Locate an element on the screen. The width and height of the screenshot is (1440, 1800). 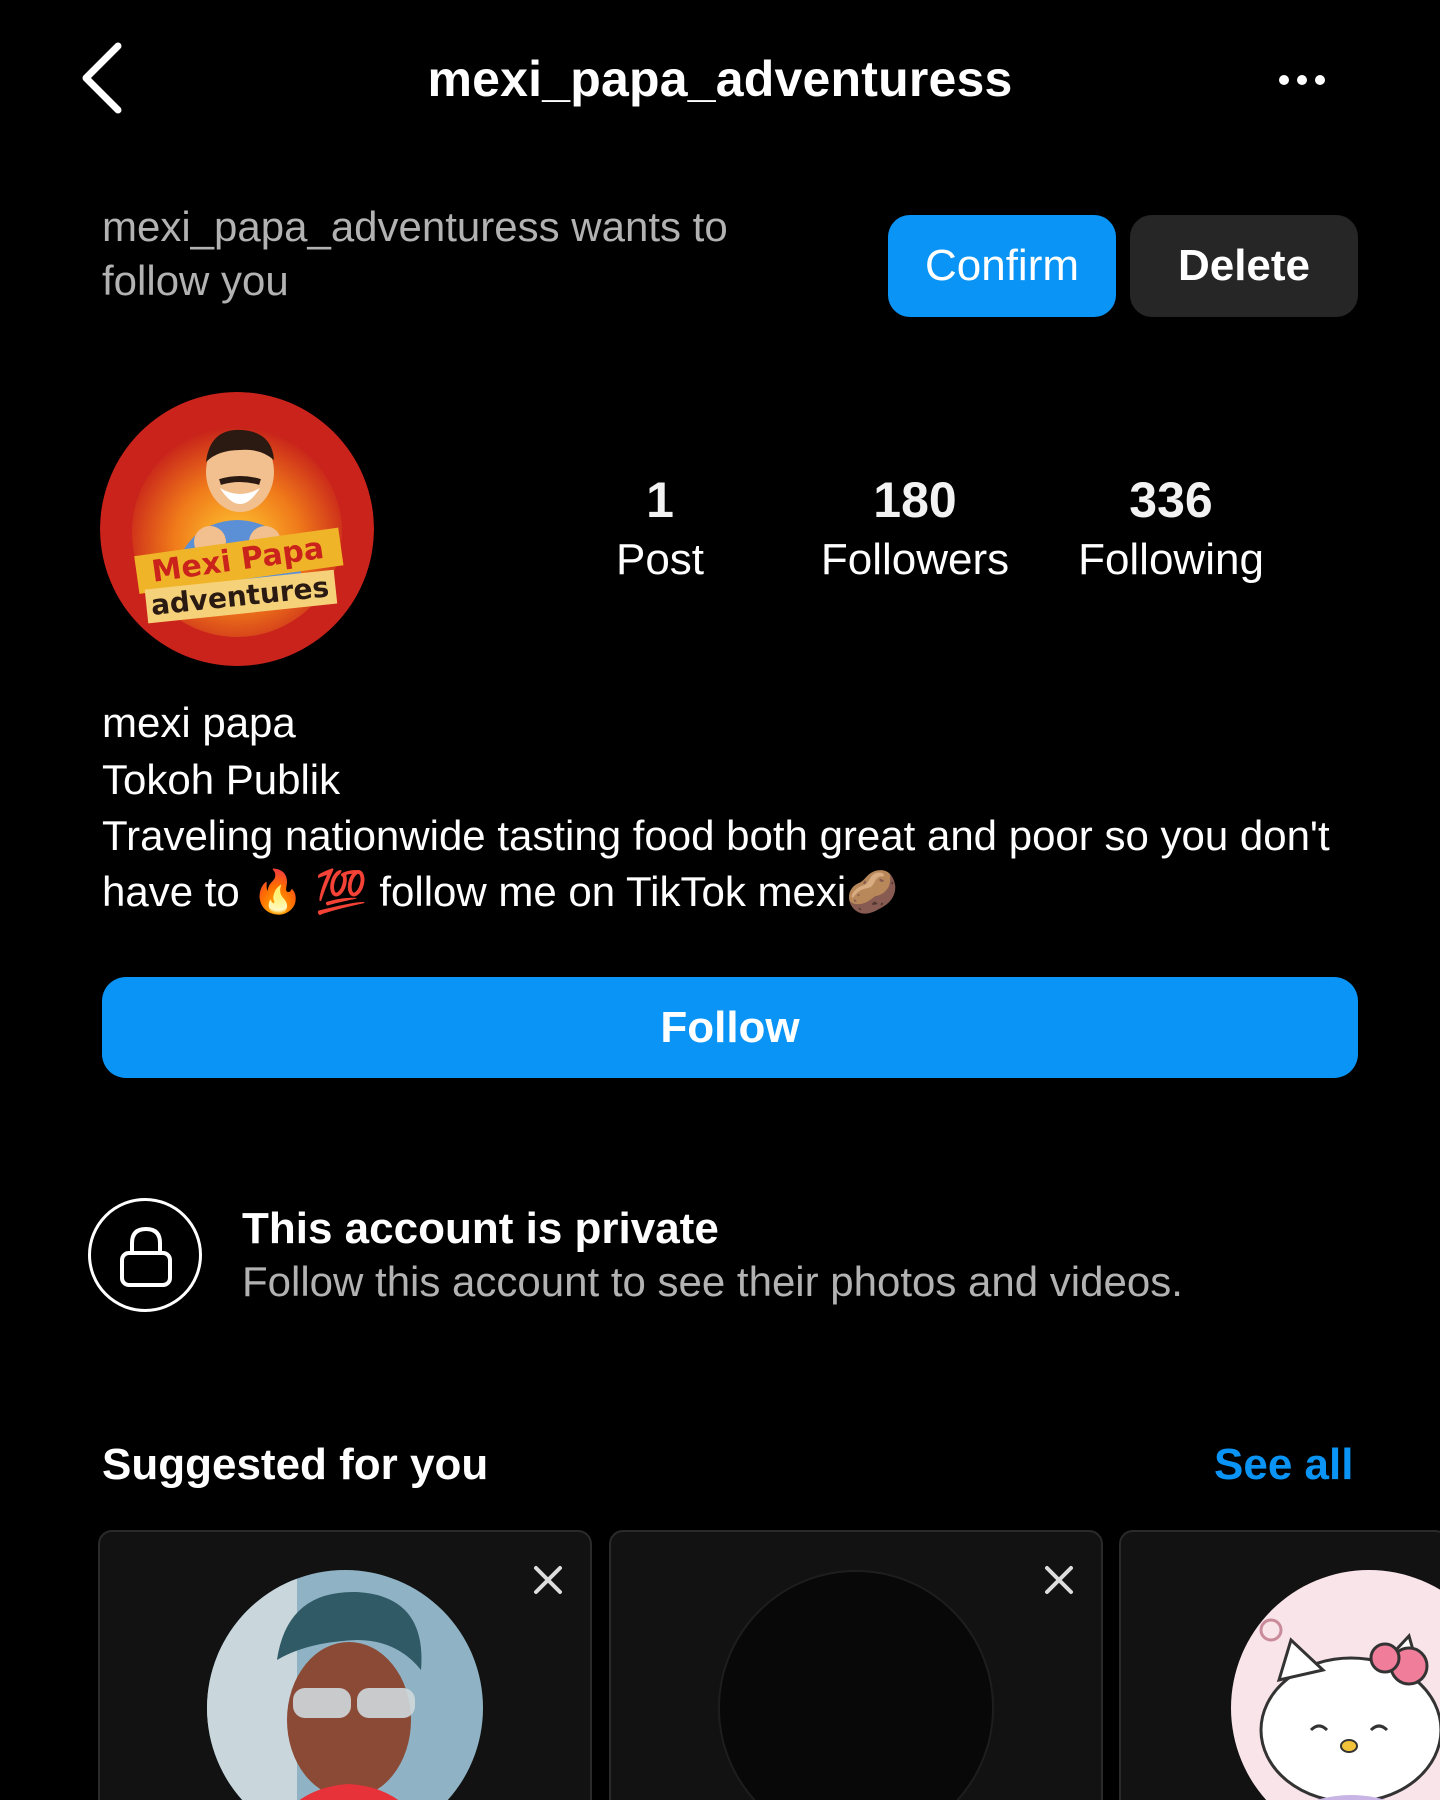
profile-username-title: mexi_papa_adventuress is located at coordinates (720, 79).